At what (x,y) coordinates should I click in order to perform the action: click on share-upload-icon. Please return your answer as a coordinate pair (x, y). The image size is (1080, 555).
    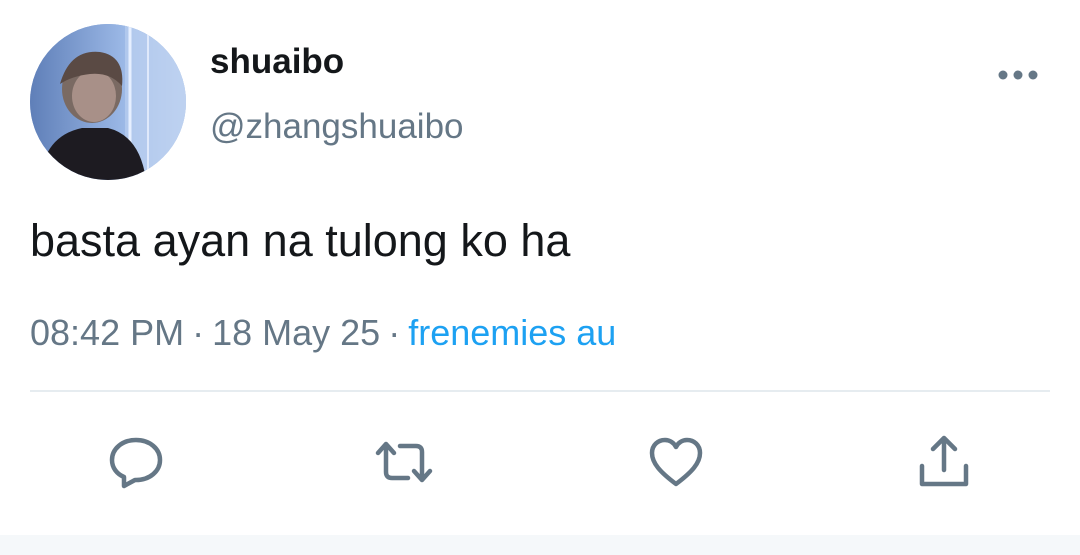
    Looking at the image, I should click on (944, 461).